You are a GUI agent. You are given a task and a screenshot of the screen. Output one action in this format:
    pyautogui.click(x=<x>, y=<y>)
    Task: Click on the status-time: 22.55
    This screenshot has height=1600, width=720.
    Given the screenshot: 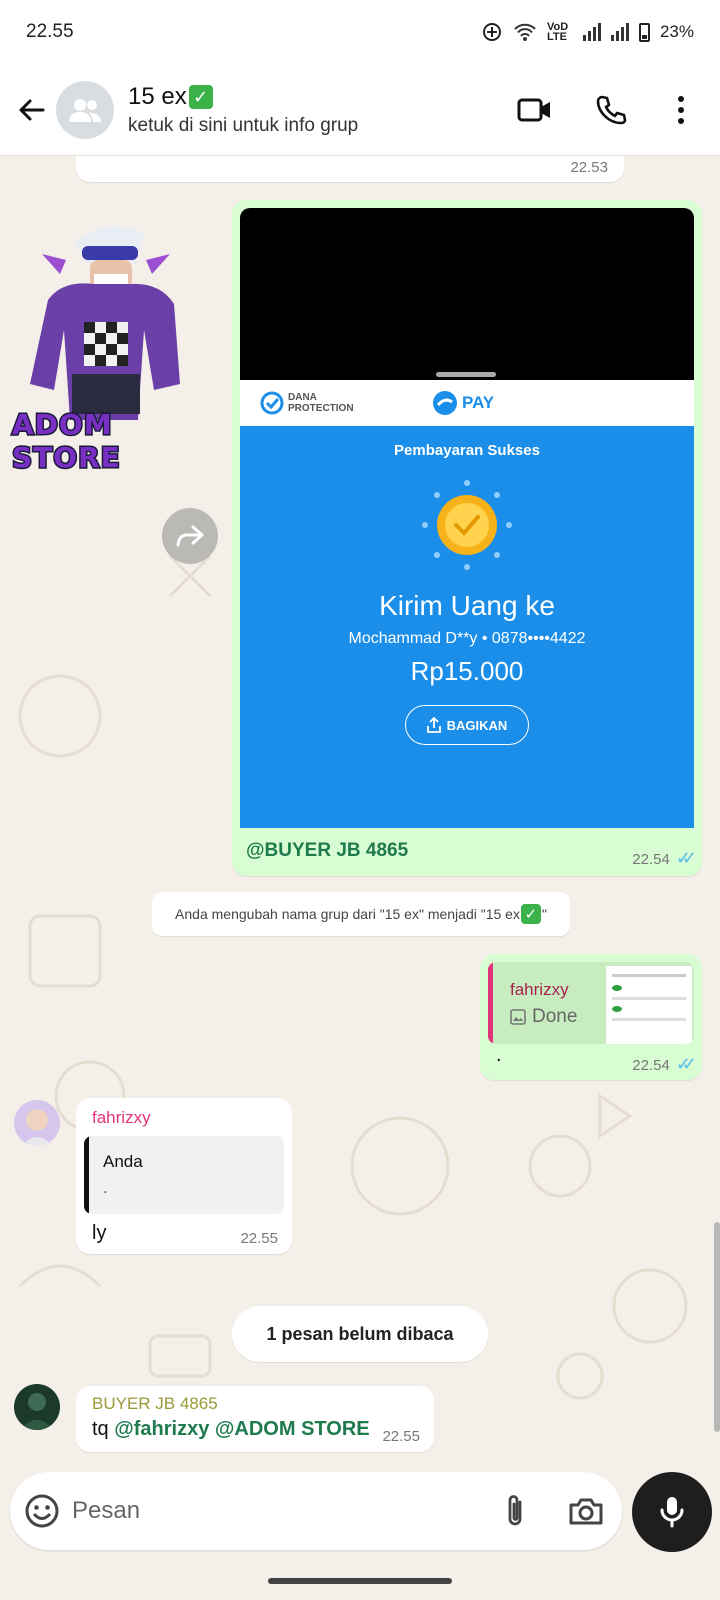 What is the action you would take?
    pyautogui.click(x=50, y=31)
    